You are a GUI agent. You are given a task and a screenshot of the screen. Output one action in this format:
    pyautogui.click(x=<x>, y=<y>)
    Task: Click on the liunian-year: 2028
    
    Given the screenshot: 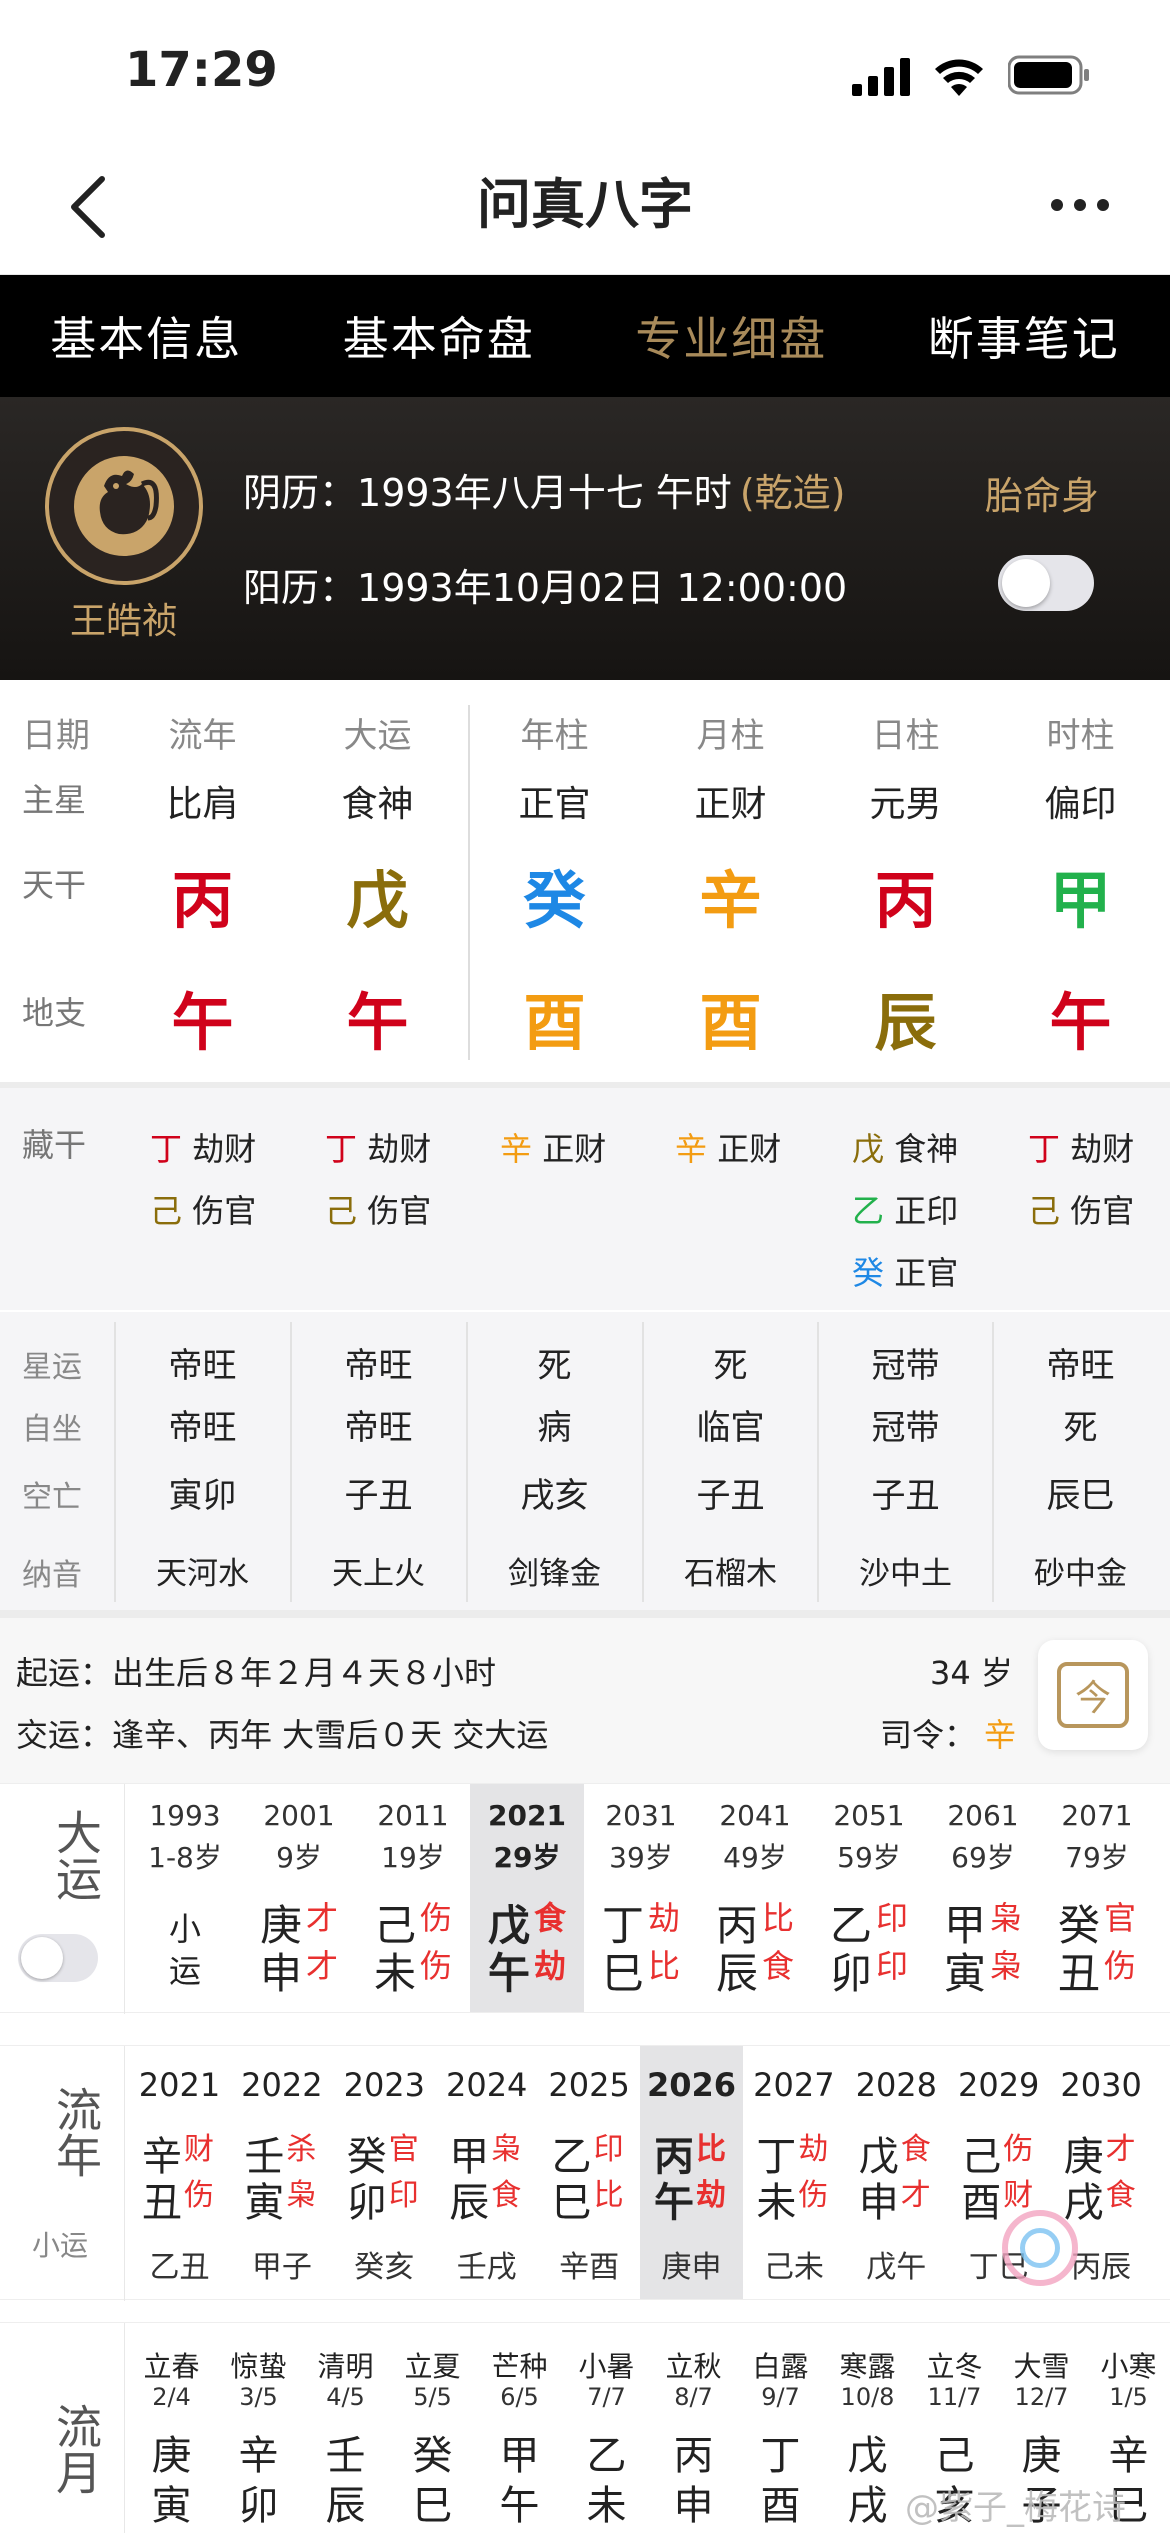 What is the action you would take?
    pyautogui.click(x=896, y=2085)
    